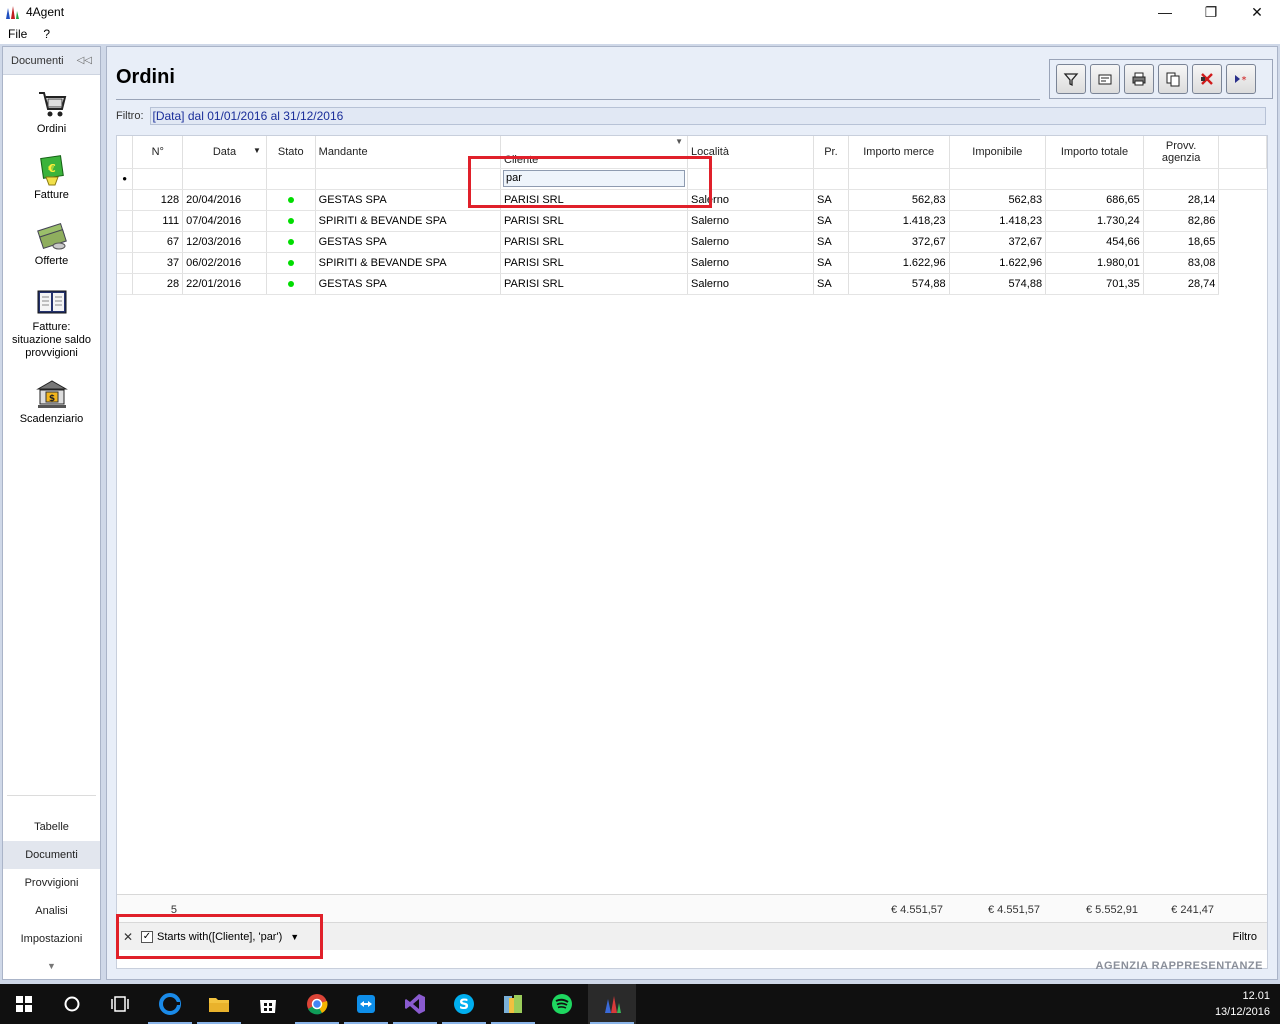 The height and width of the screenshot is (1024, 1280). Describe the element at coordinates (998, 152) in the screenshot. I see `column-header-imponibile: Imponibile` at that location.